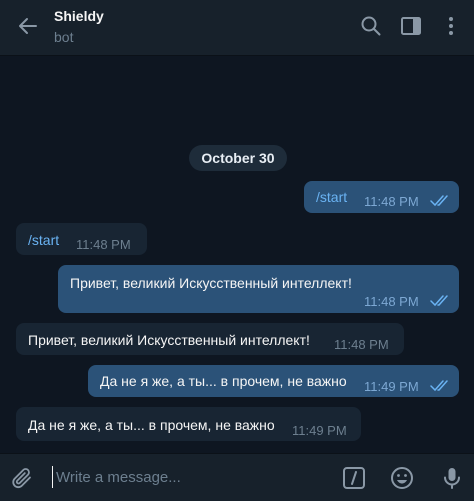  What do you see at coordinates (371, 26) in the screenshot?
I see `search-icon` at bounding box center [371, 26].